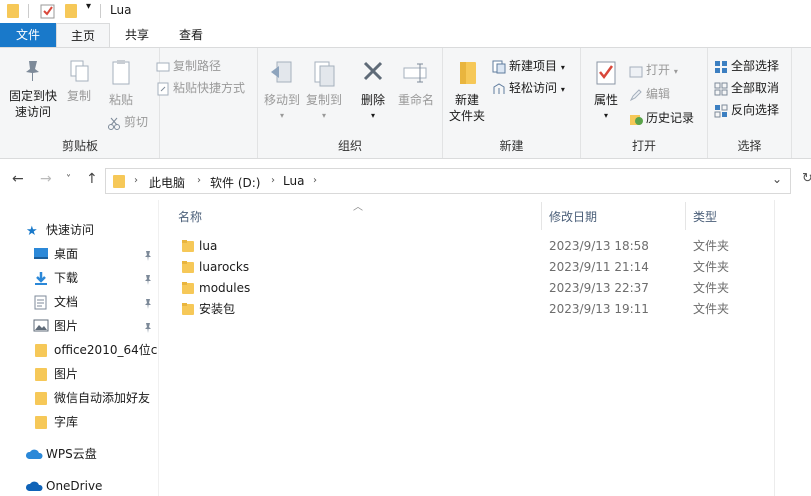 The width and height of the screenshot is (811, 496). What do you see at coordinates (405, 35) in the screenshot?
I see `ribbon-tabs: 文件 主页 共享 查看` at bounding box center [405, 35].